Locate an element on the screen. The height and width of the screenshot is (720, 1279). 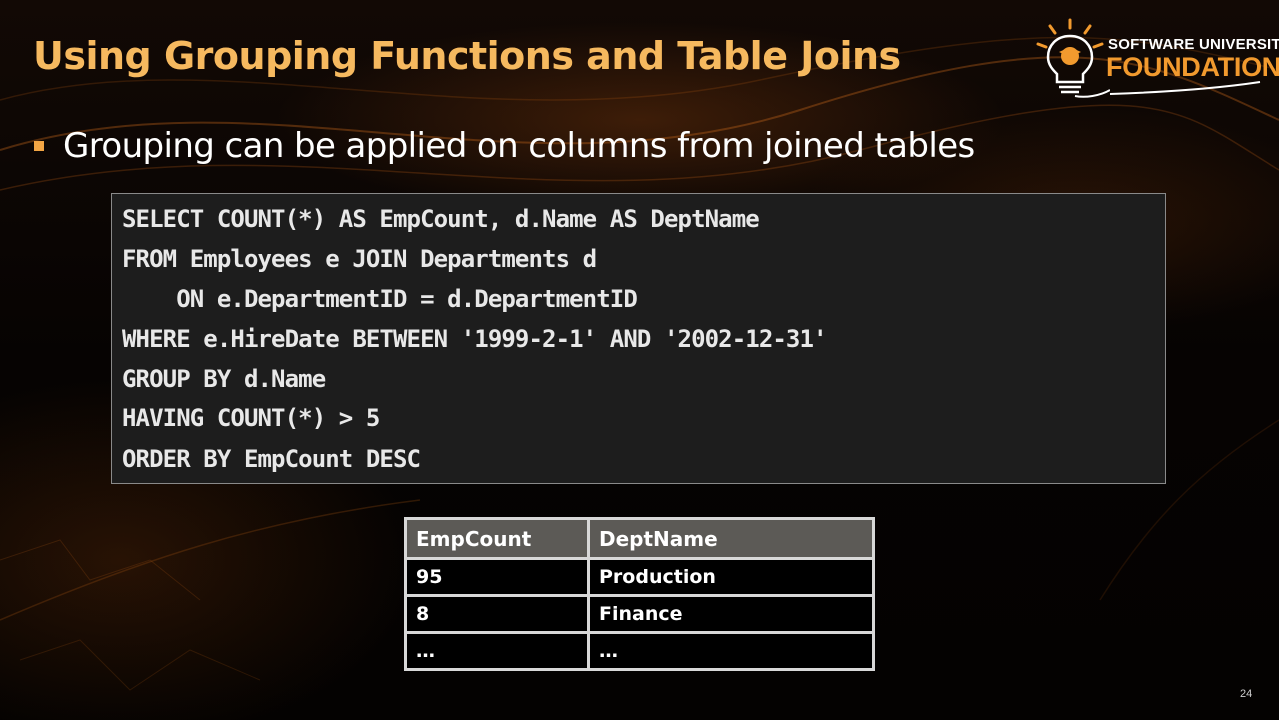
table-header-row: EmpCount DeptName is located at coordinates (639, 538).